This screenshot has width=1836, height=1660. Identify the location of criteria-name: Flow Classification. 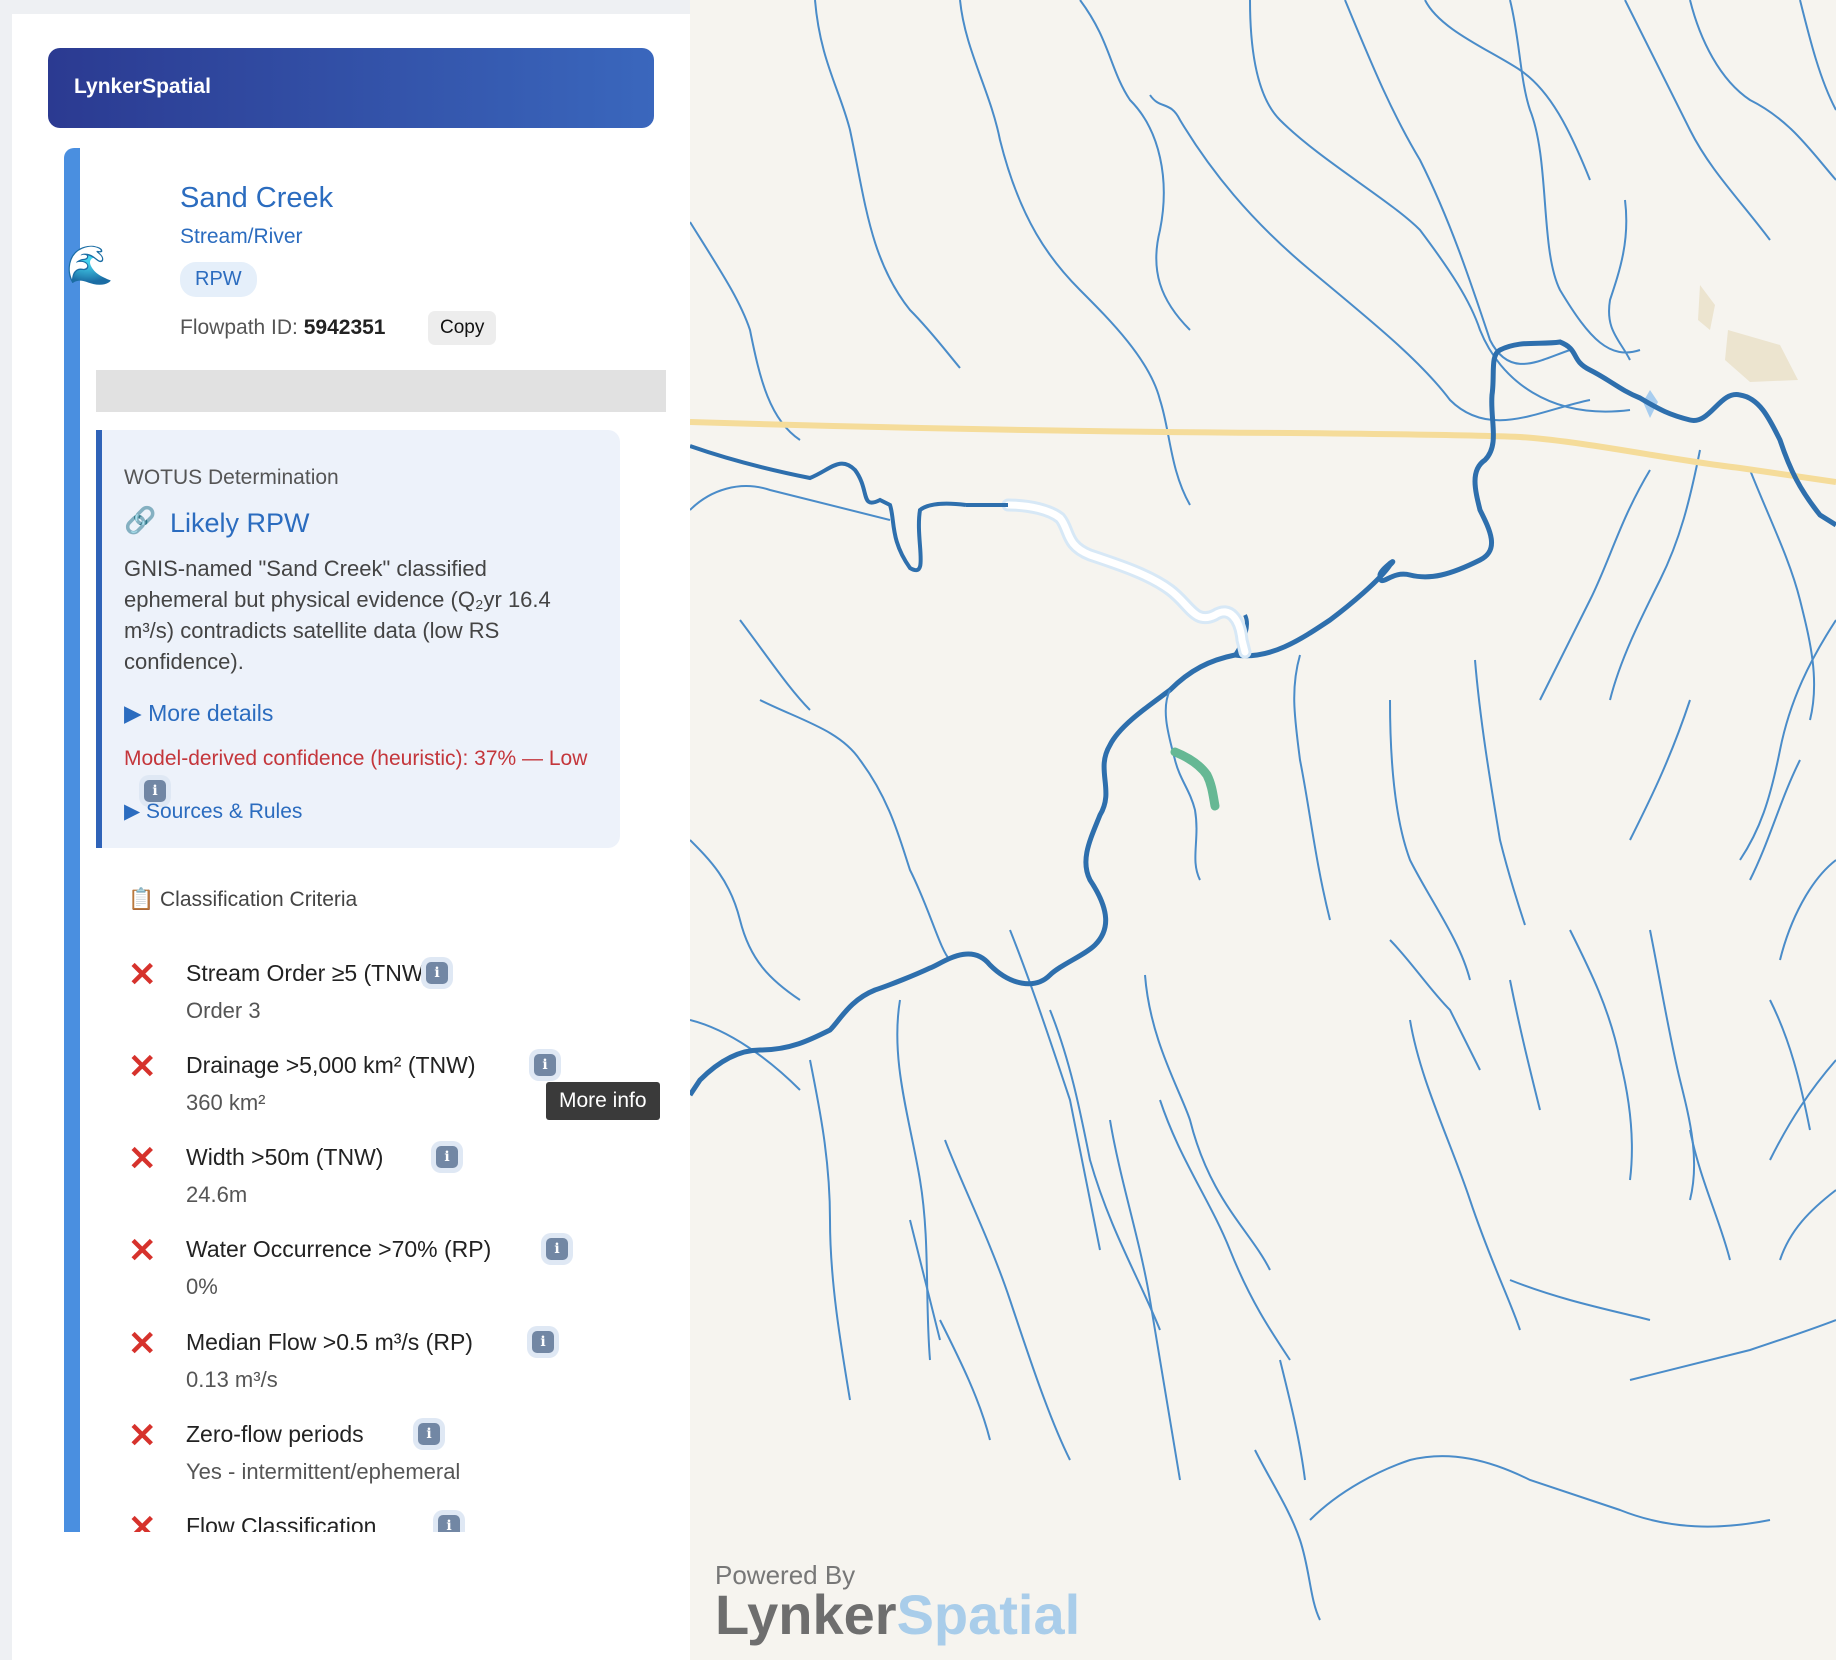
(281, 1522).